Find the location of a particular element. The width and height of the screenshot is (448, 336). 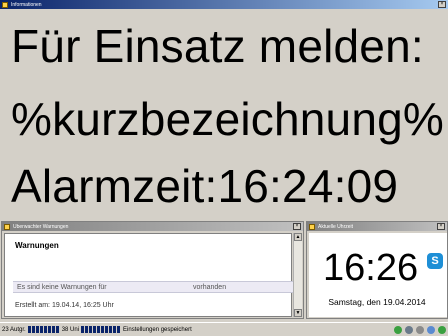

current-time: 16:26 is located at coordinates (371, 268).